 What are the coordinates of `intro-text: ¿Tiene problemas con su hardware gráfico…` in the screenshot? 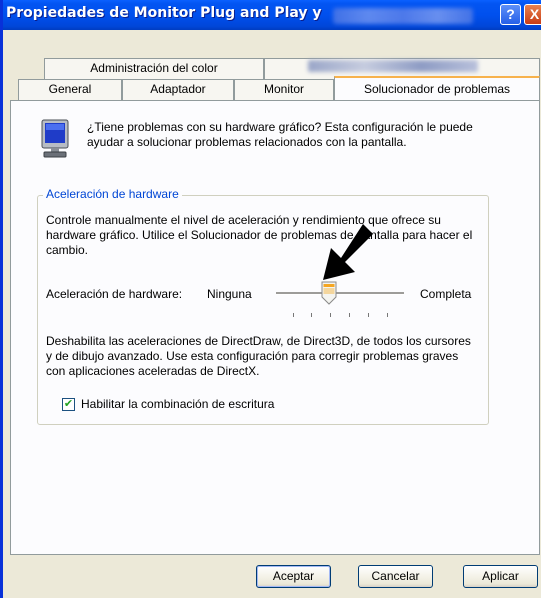 It's located at (280, 134).